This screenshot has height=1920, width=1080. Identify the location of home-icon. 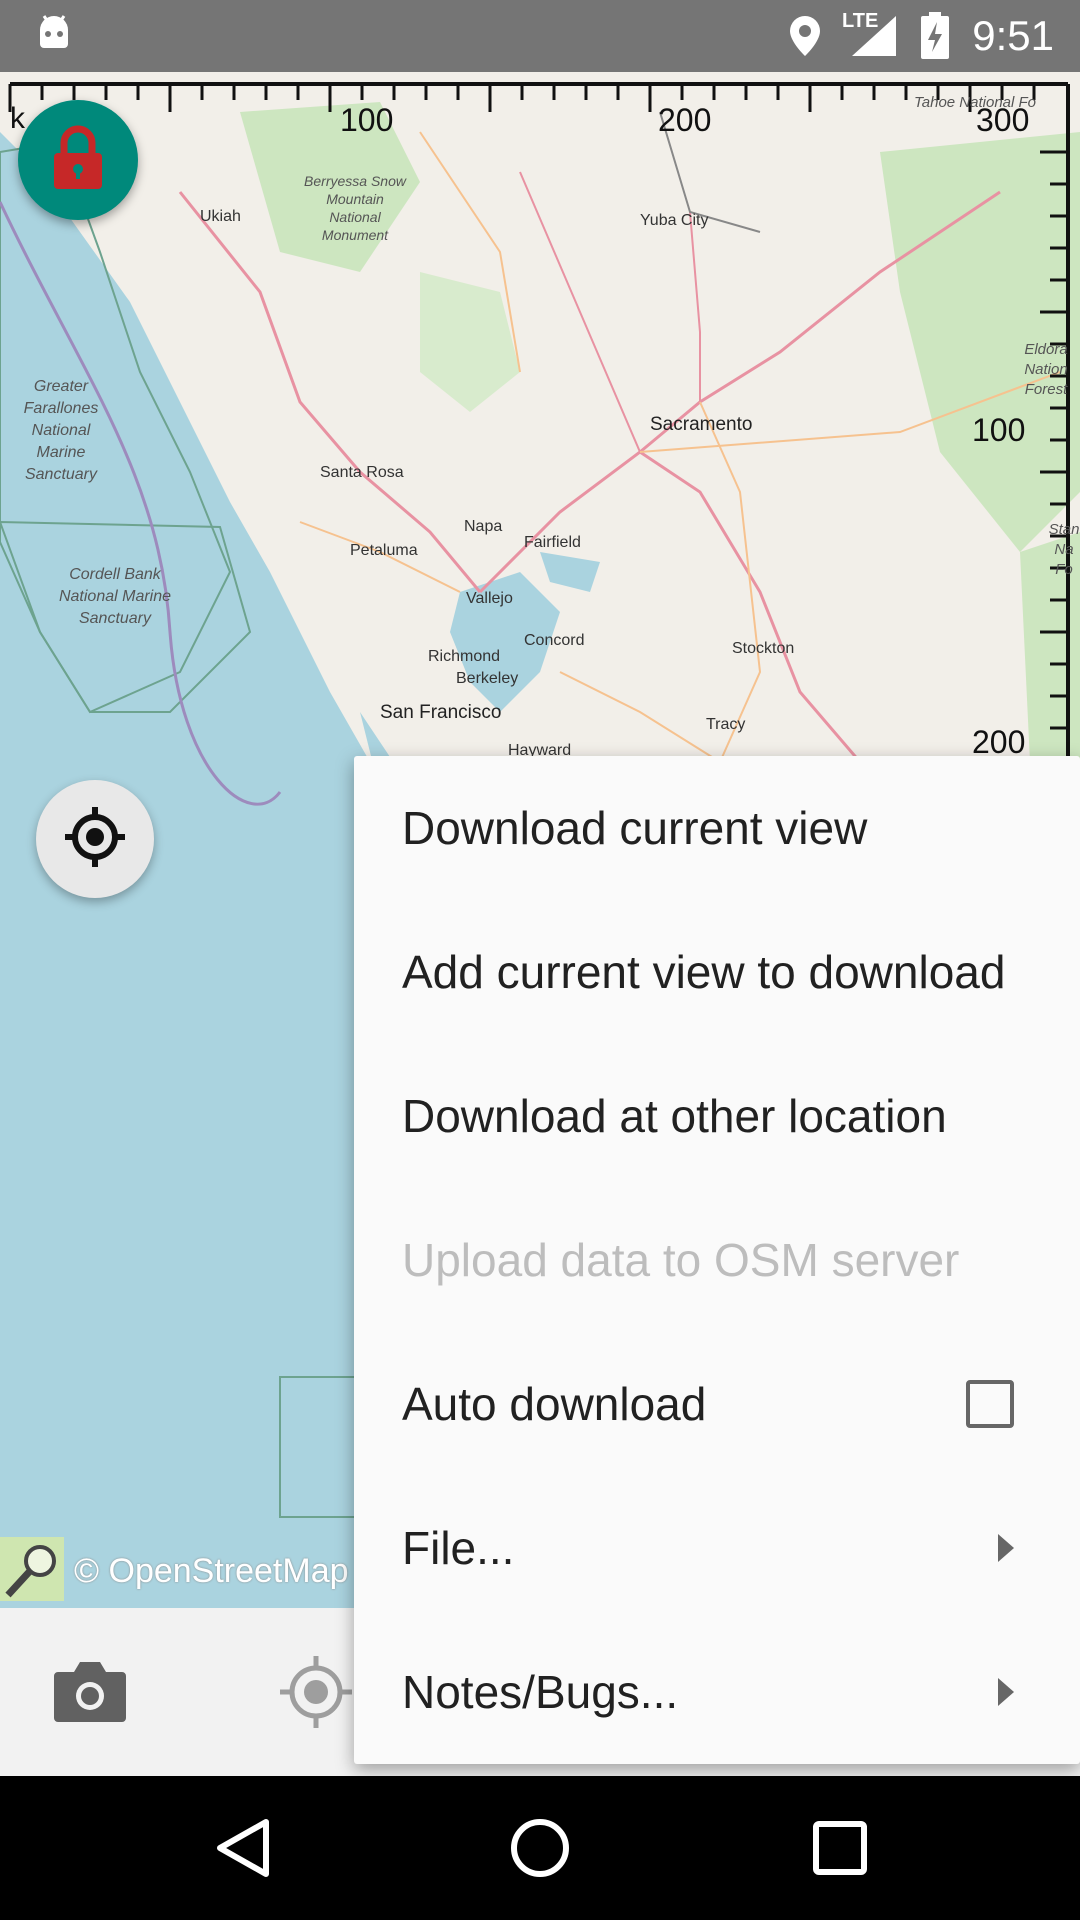
(540, 1850).